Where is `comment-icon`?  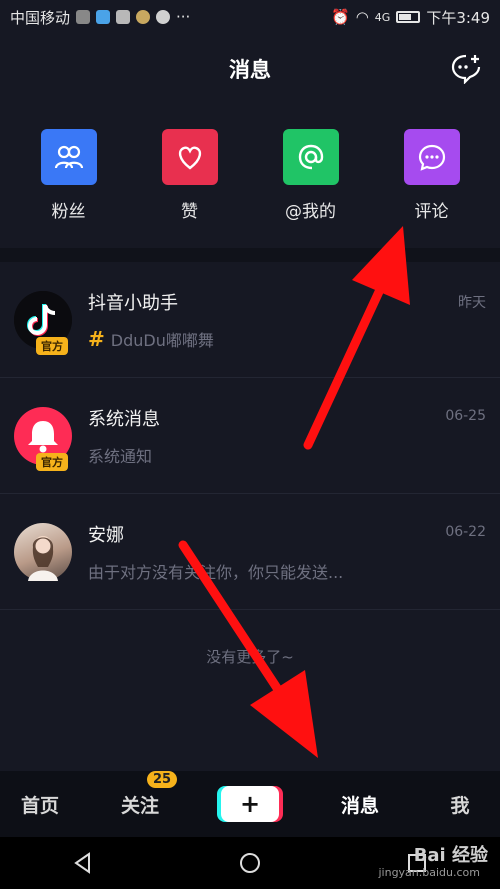 comment-icon is located at coordinates (431, 157).